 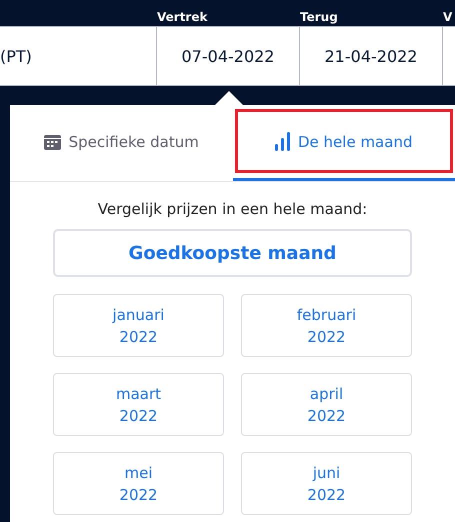 I want to click on date-field: 21-04-2022, so click(x=371, y=56).